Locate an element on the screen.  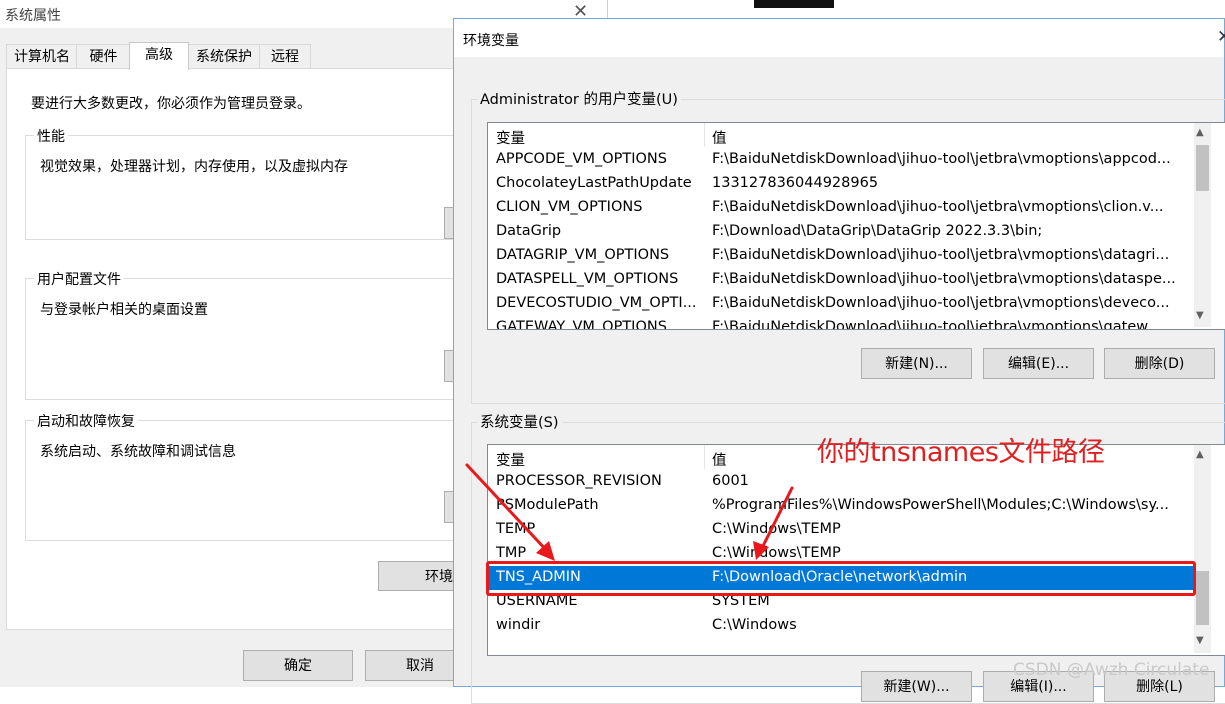
tab-advanced: 高级 is located at coordinates (159, 56).